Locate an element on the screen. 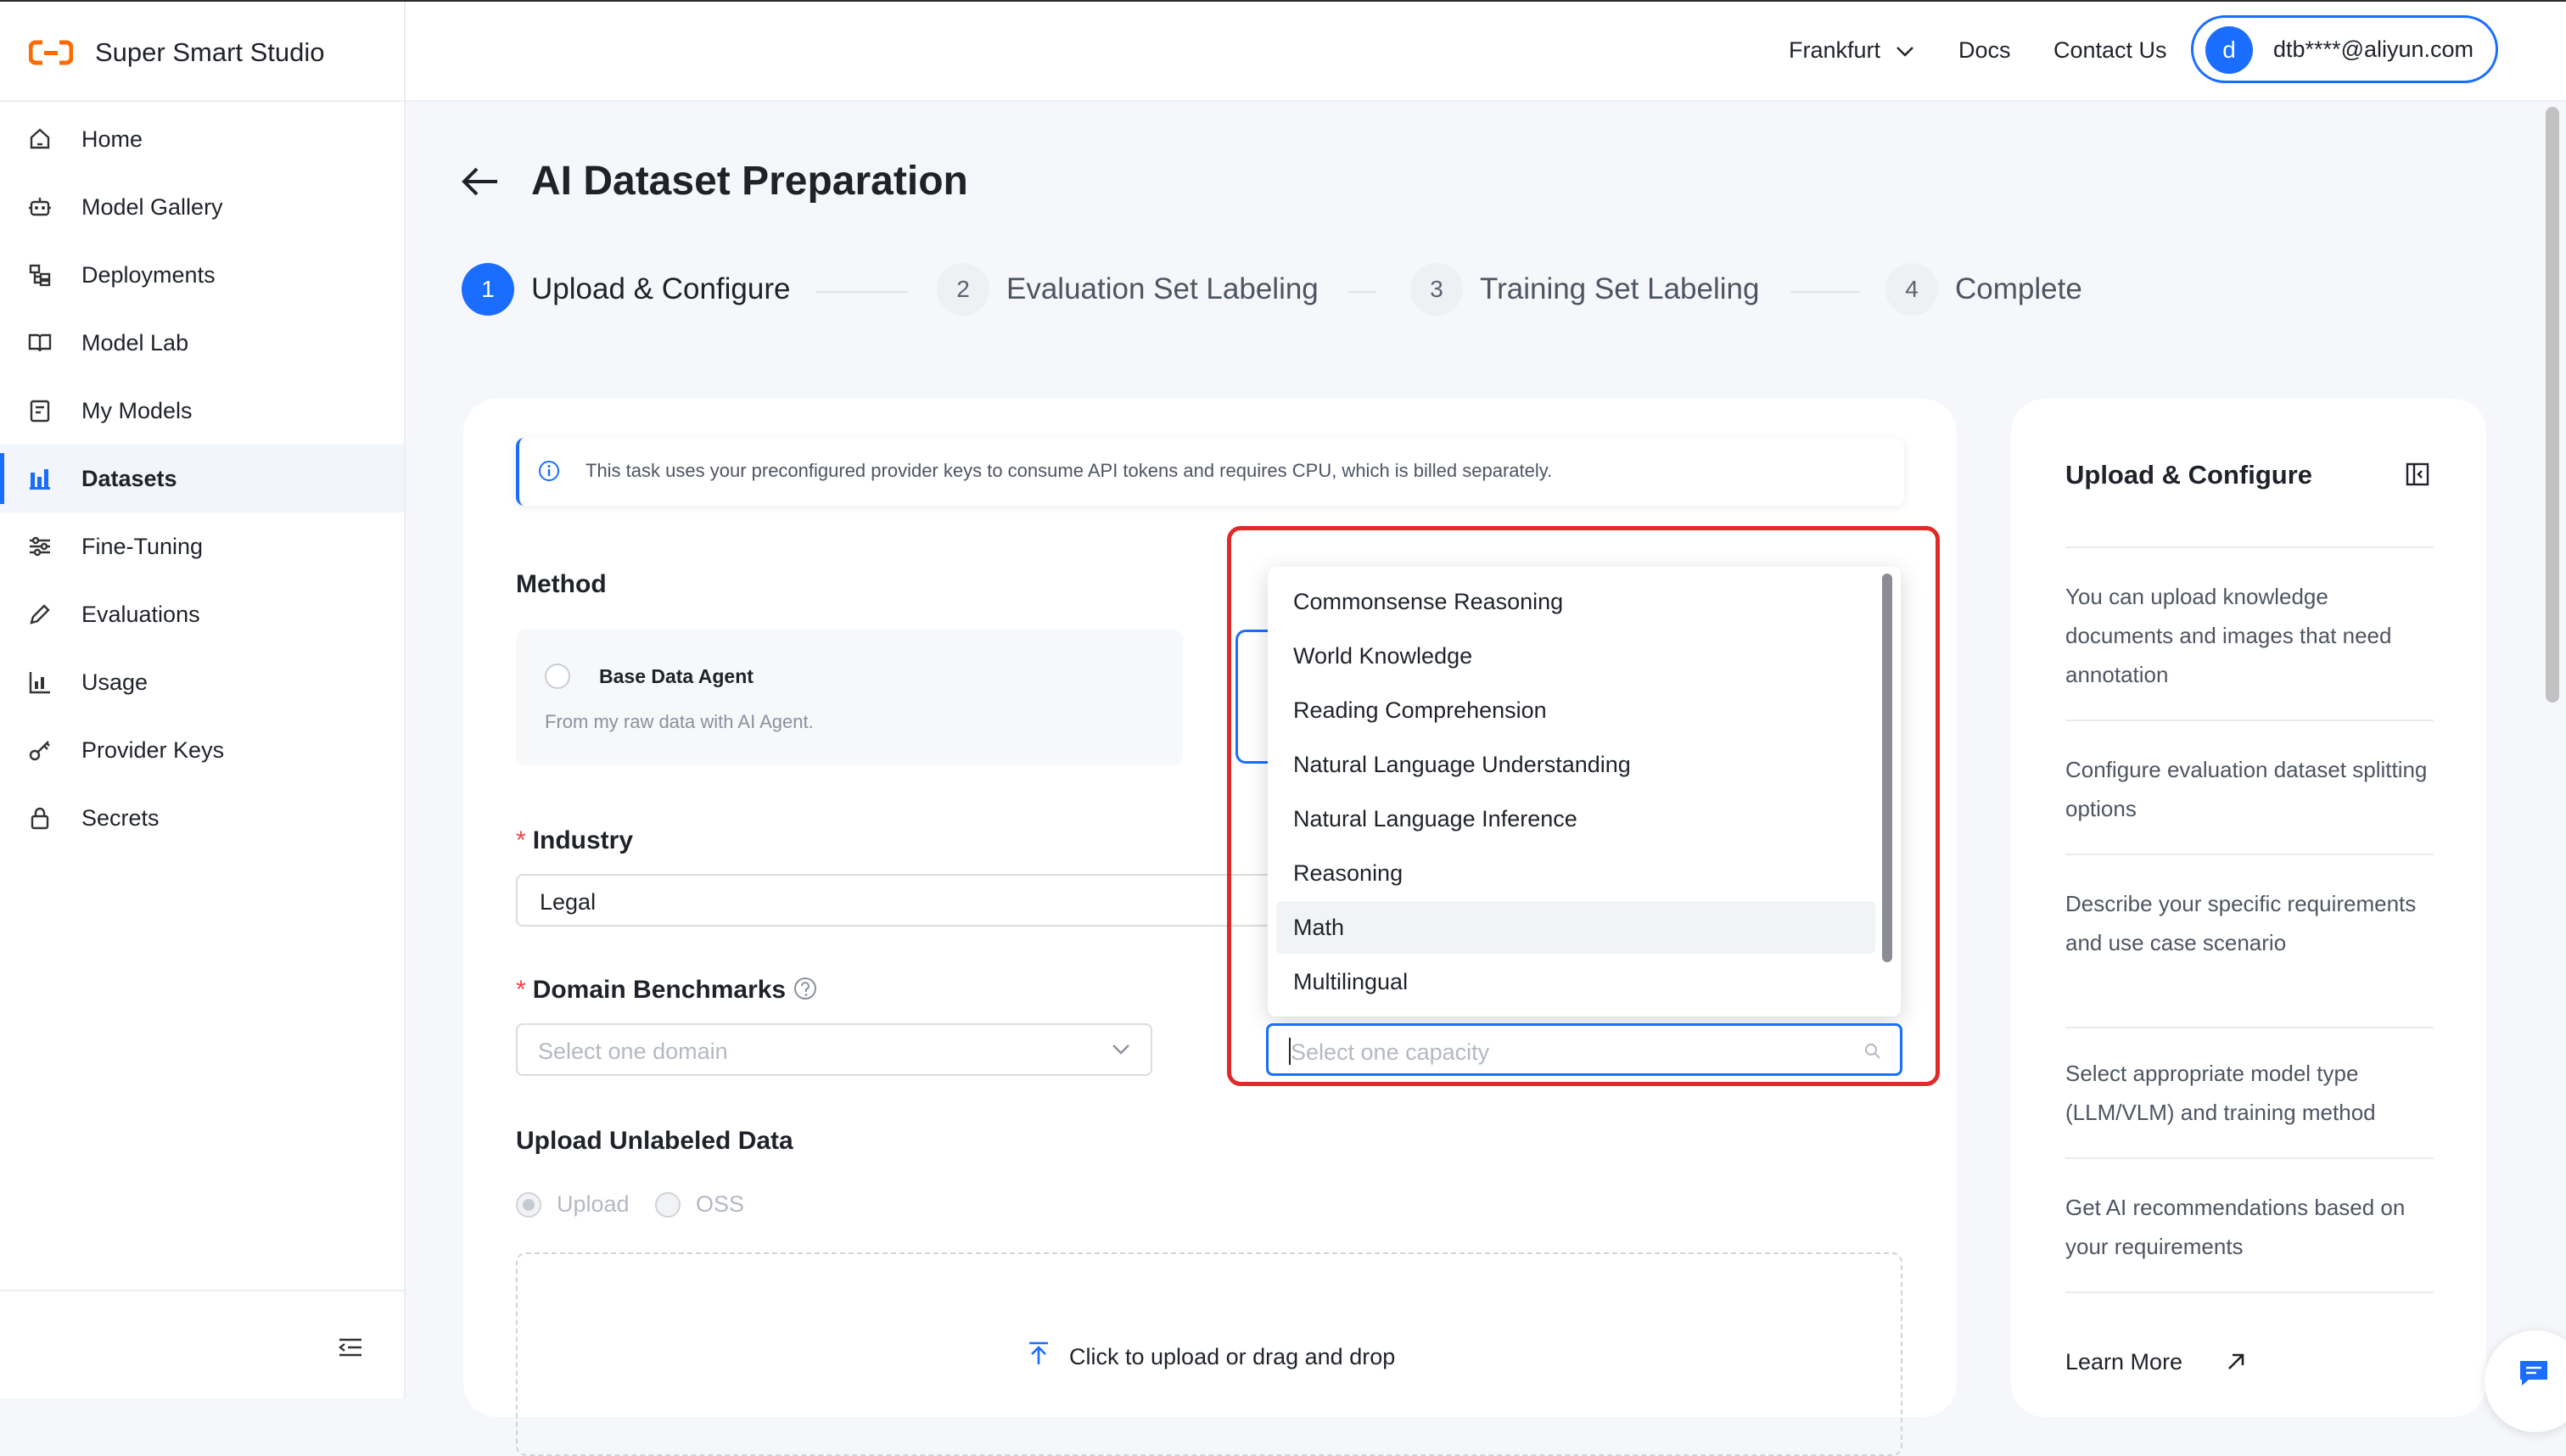  home-icon is located at coordinates (40, 139).